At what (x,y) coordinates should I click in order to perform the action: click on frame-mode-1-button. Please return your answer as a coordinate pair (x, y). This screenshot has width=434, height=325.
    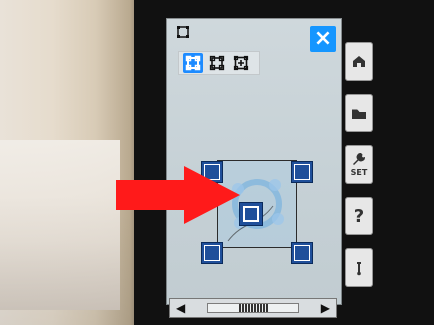
    Looking at the image, I should click on (193, 63).